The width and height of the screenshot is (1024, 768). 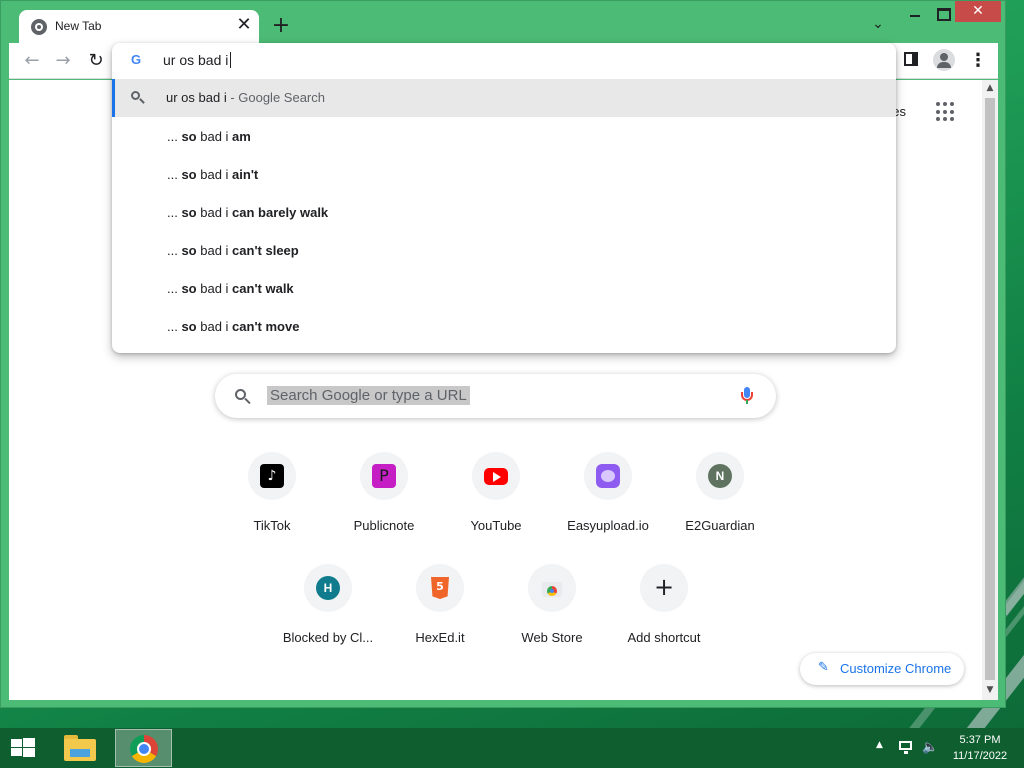 I want to click on shortcut-label: HexEd.it, so click(x=440, y=637).